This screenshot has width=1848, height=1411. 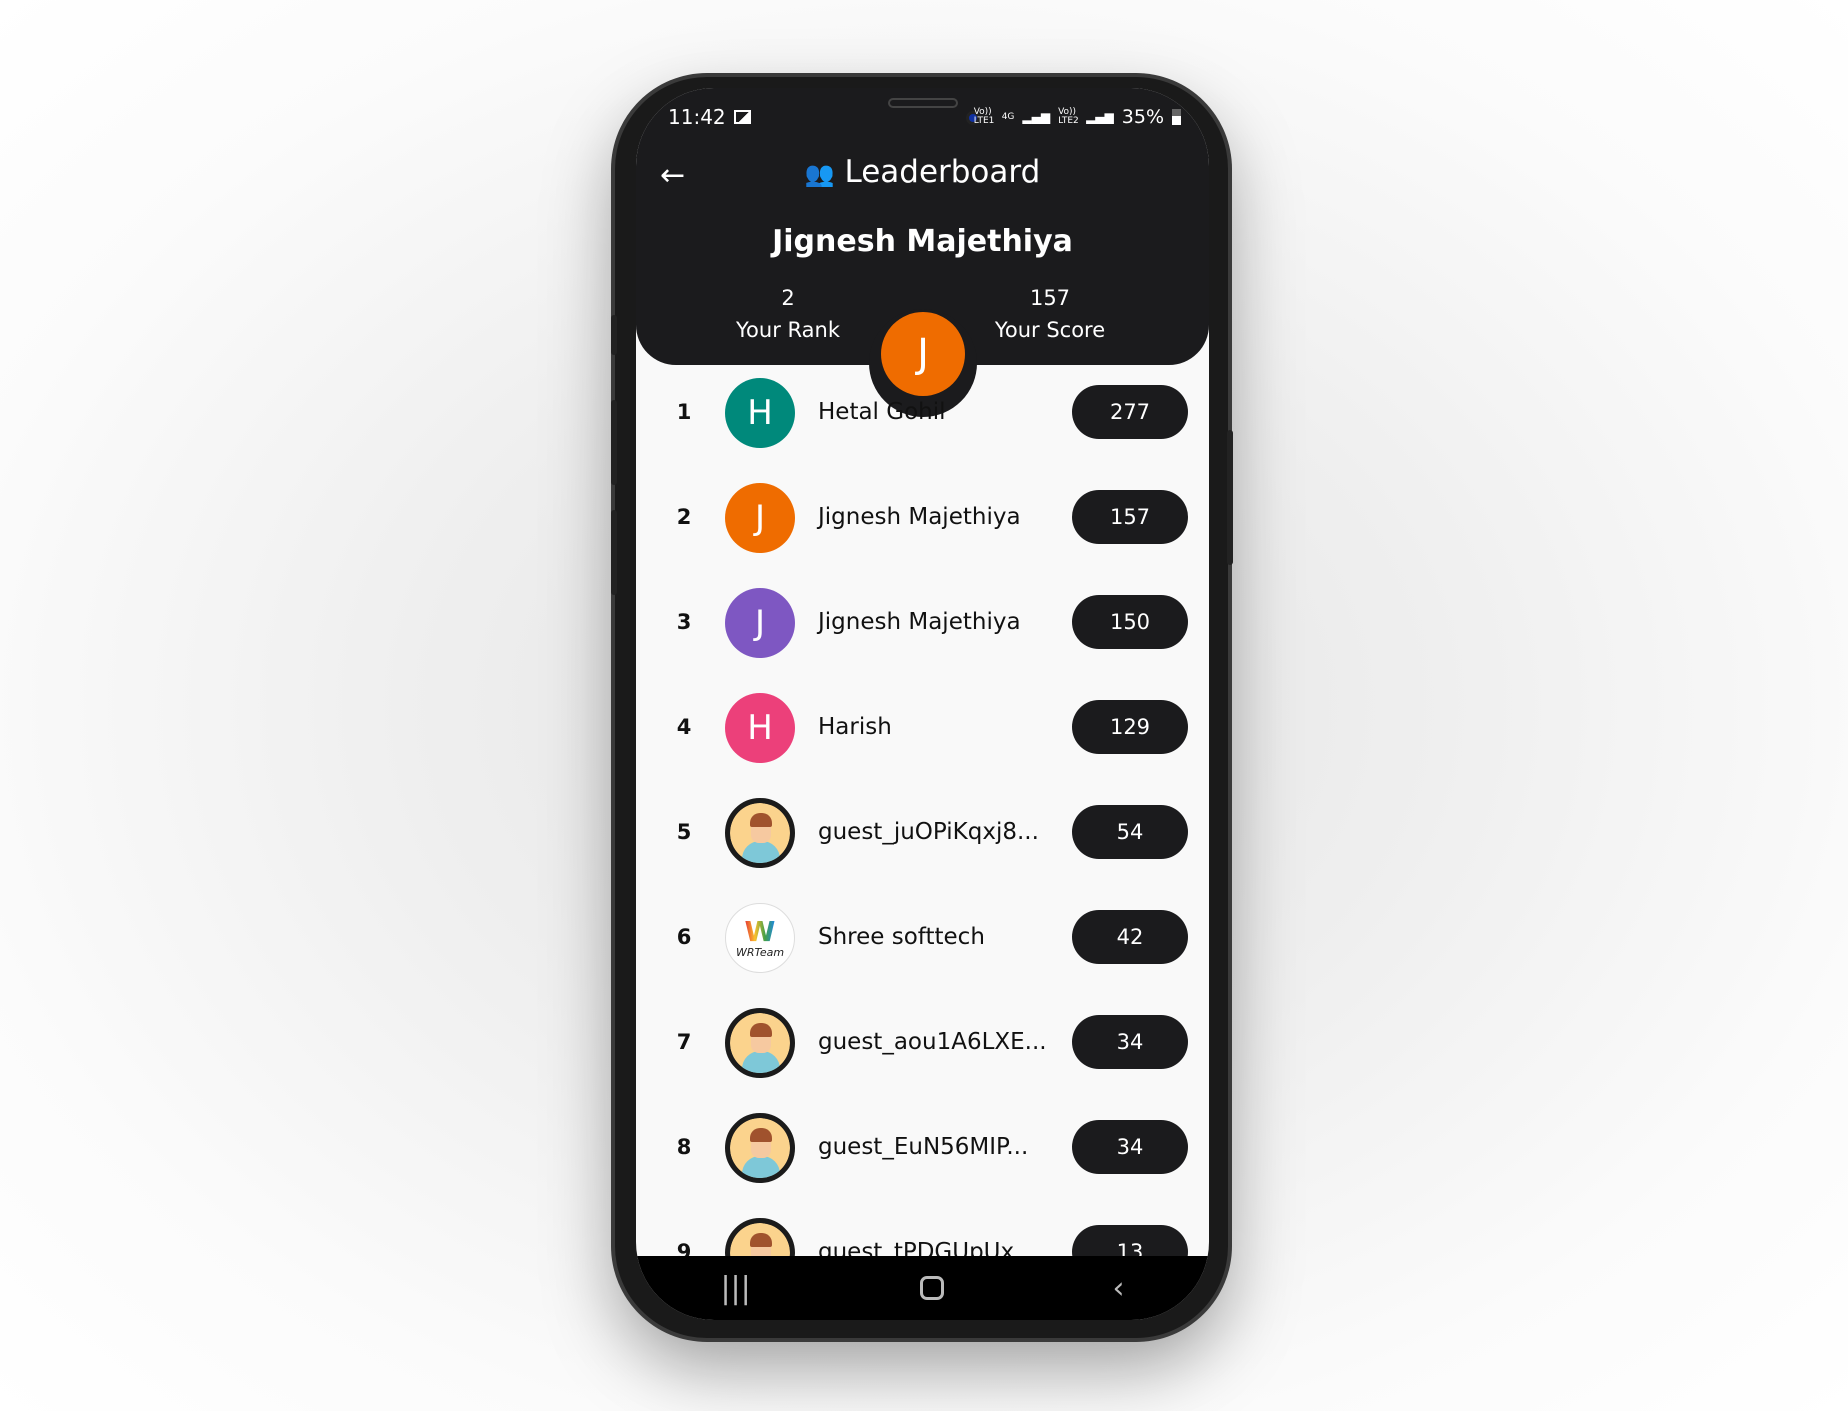 What do you see at coordinates (614, 552) in the screenshot?
I see `phone-volume-down` at bounding box center [614, 552].